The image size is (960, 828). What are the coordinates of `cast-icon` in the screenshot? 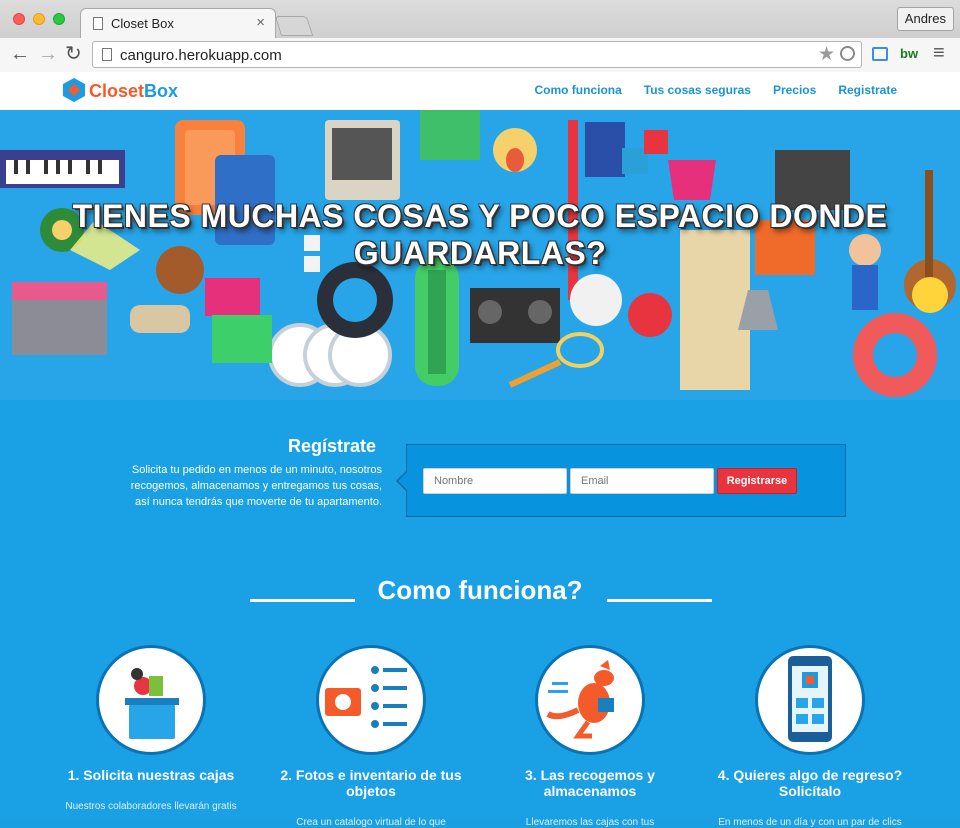 It's located at (880, 54).